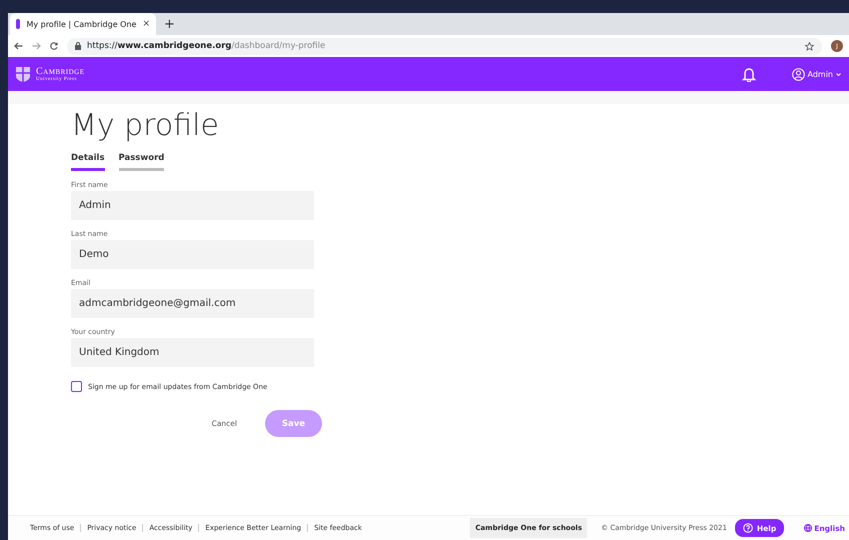  What do you see at coordinates (206, 46) in the screenshot?
I see `url-text: https://www.cambridgeone.org/dashboard/my-profile` at bounding box center [206, 46].